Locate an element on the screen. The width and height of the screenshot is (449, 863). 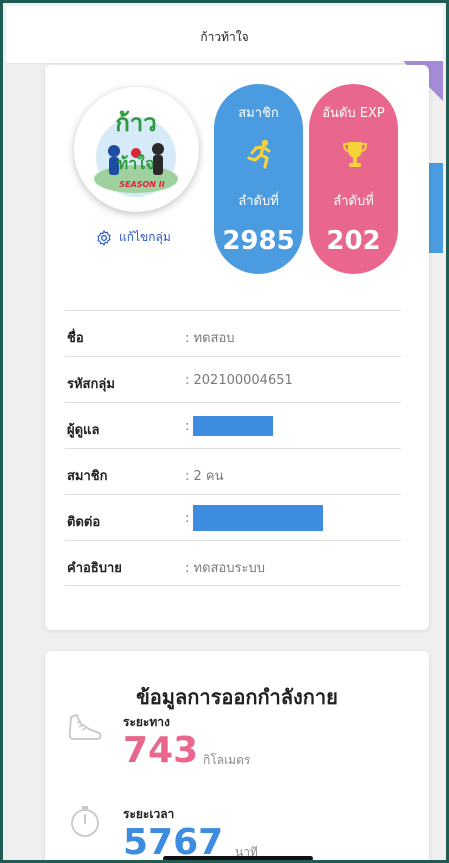
members-rank-label: ลำดับที่ is located at coordinates (258, 201).